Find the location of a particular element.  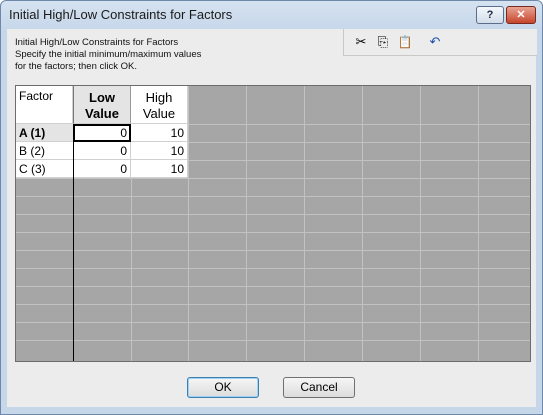

low-value-cell-c: 0 is located at coordinates (102, 169).